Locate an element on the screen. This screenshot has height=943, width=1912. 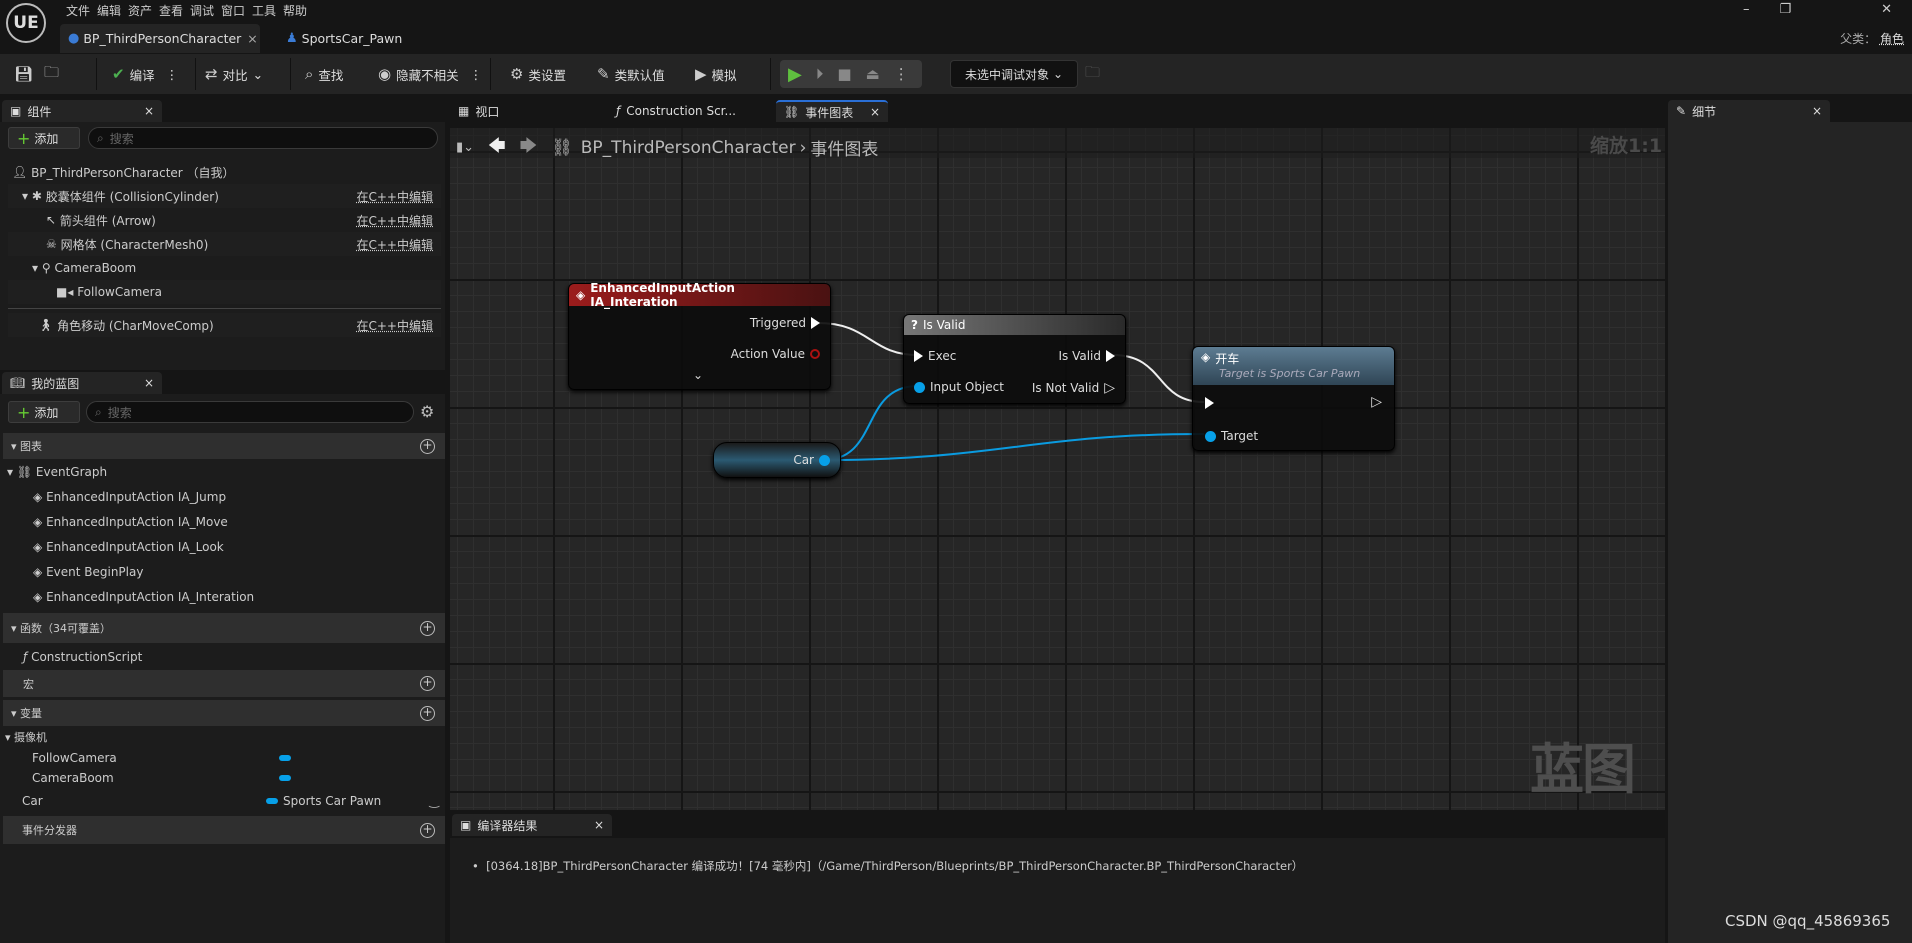
compiler-icon: ▣ is located at coordinates (466, 825).